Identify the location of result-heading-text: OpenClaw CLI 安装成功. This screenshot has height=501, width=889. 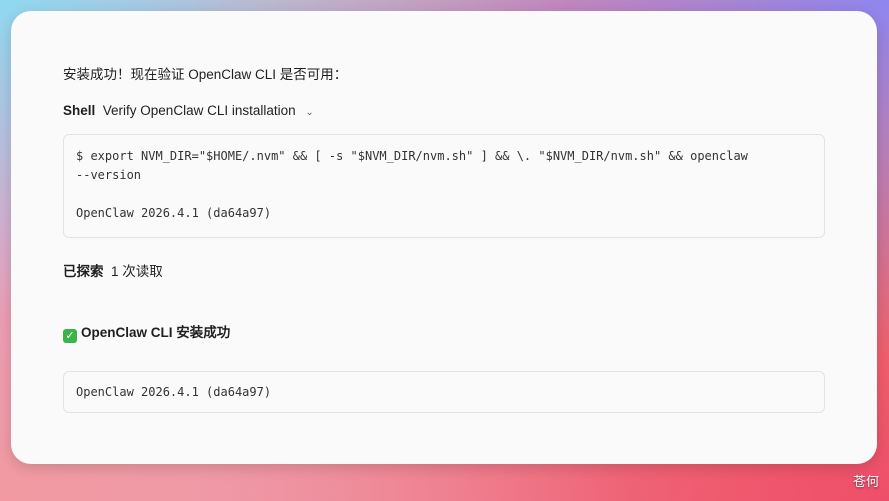
(156, 332).